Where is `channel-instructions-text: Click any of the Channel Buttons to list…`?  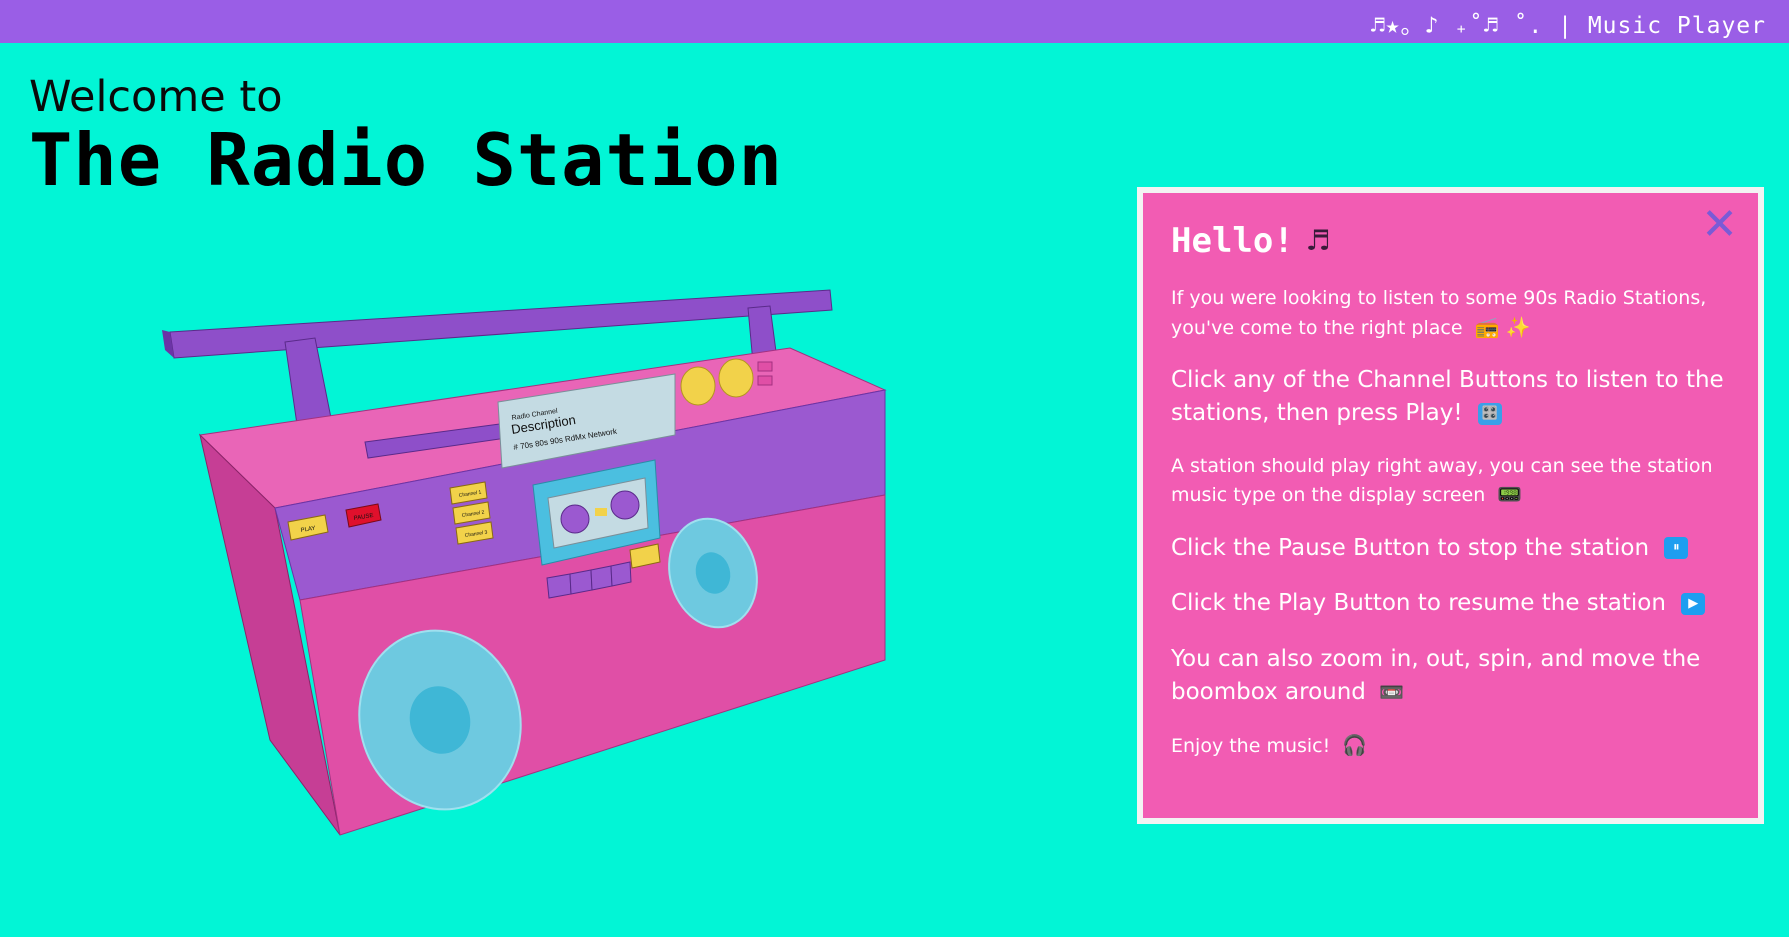
channel-instructions-text: Click any of the Channel Buttons to list… is located at coordinates (1447, 397).